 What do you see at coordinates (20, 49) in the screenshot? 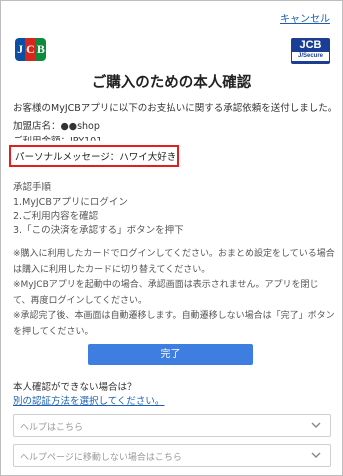
I see `jcb-logo-j: J` at bounding box center [20, 49].